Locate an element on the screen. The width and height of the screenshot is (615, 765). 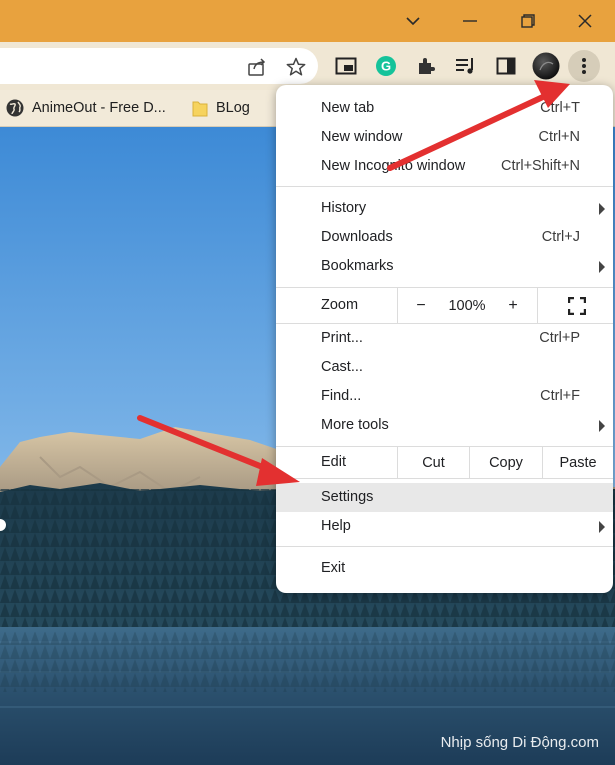
extensions-icon is located at coordinates (426, 66).